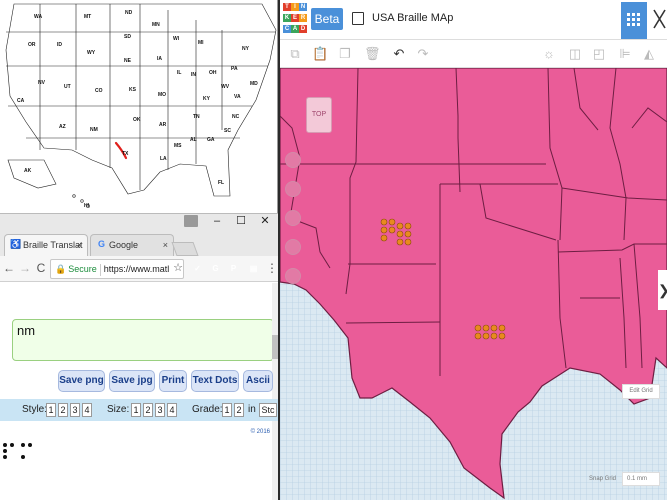 The height and width of the screenshot is (500, 667). Describe the element at coordinates (215, 381) in the screenshot. I see `text-dots-button: Text Dots` at that location.